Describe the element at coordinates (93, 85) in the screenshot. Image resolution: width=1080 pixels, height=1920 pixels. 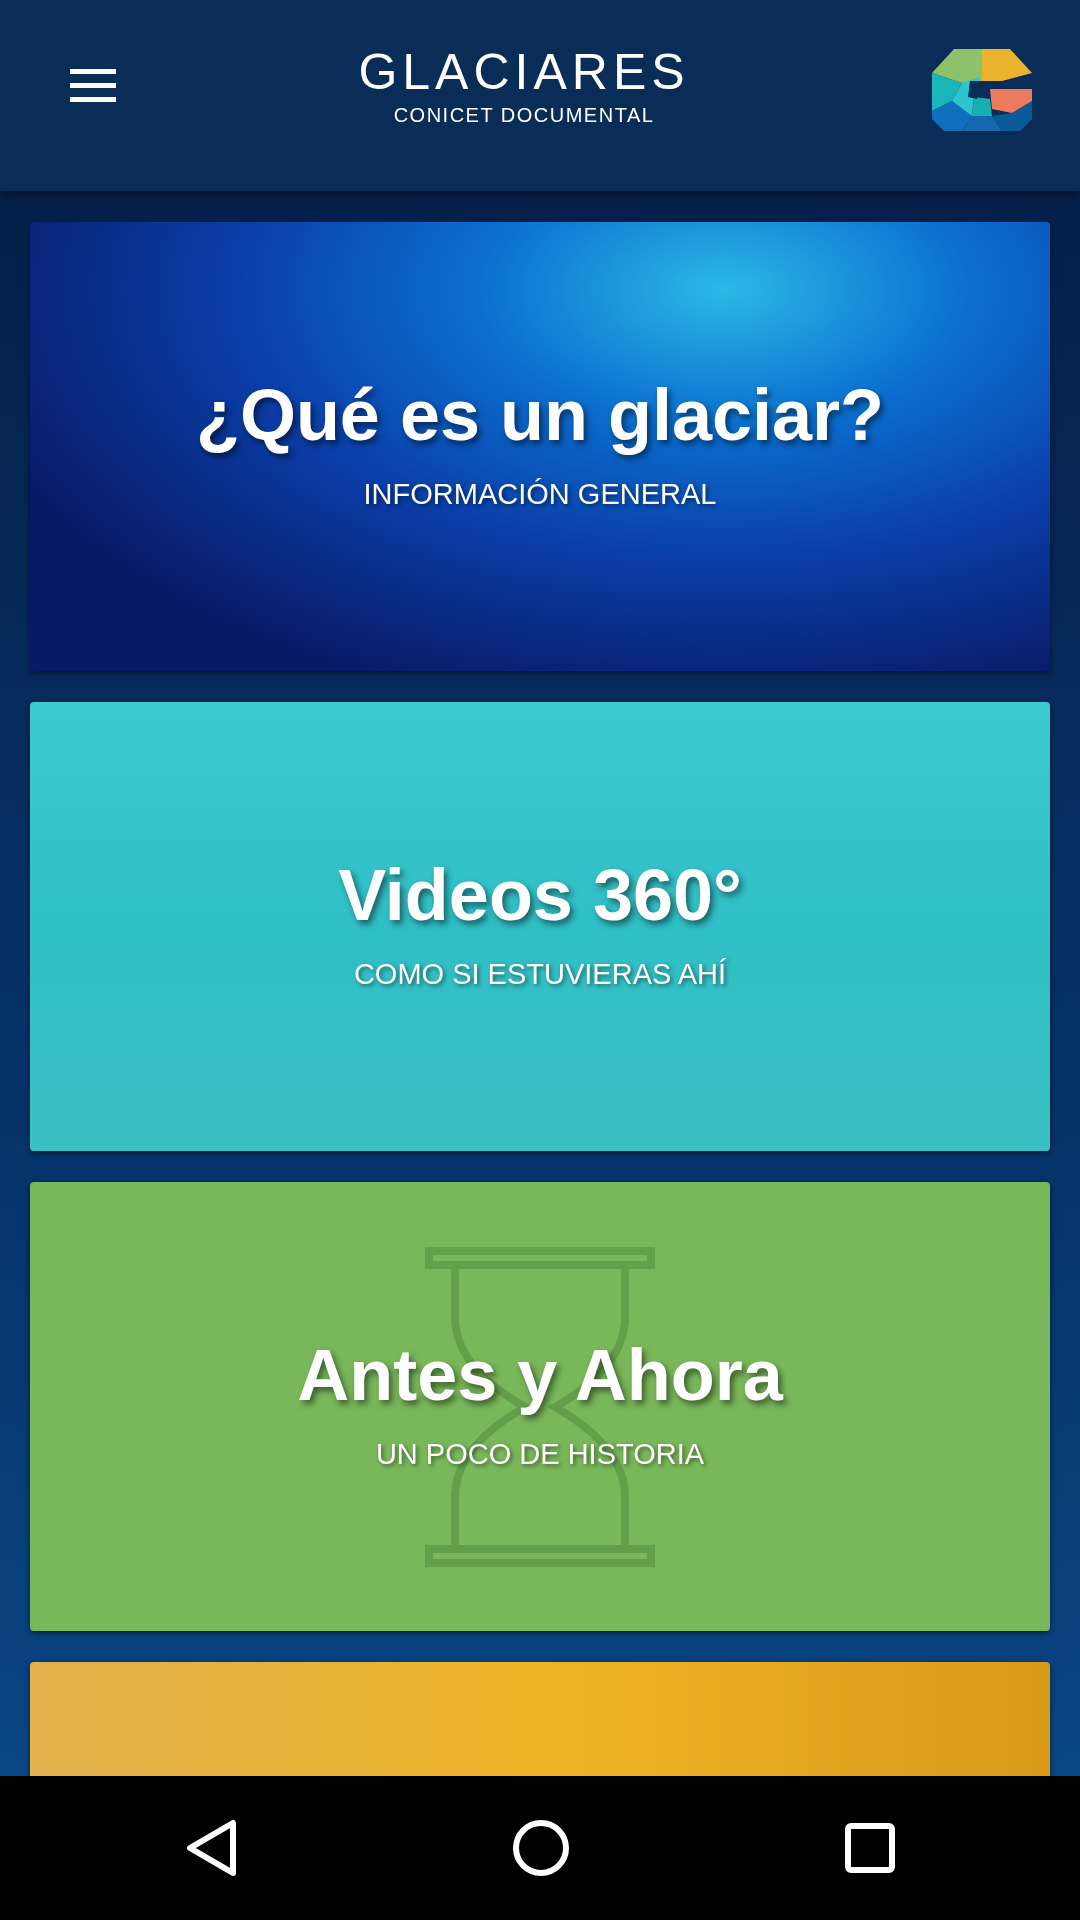
I see `menu-icon` at that location.